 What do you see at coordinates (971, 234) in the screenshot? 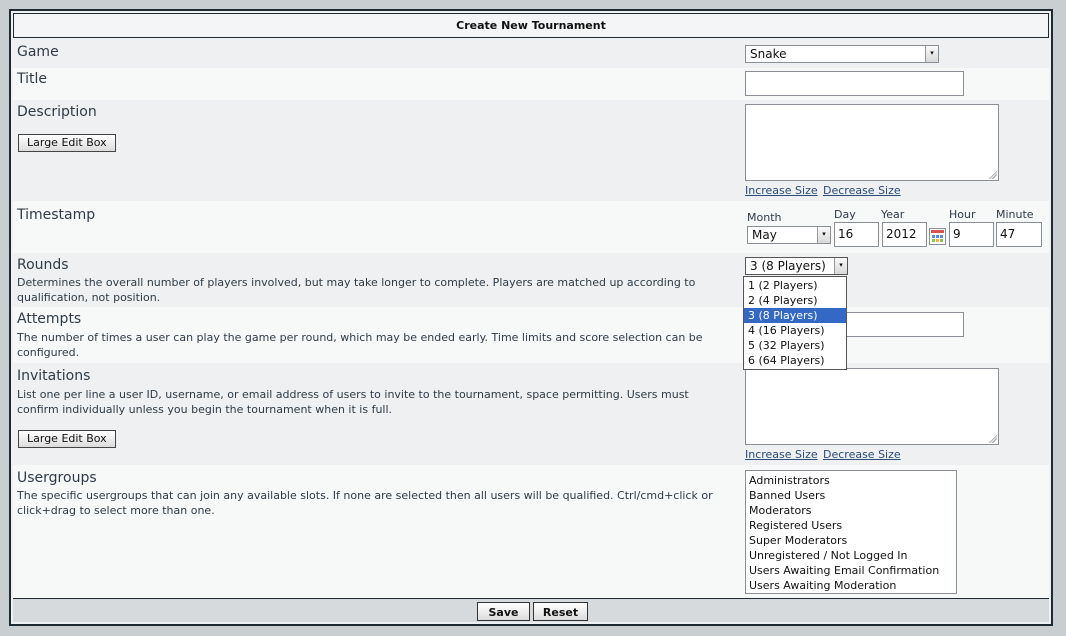
I see `hour-input: 9` at bounding box center [971, 234].